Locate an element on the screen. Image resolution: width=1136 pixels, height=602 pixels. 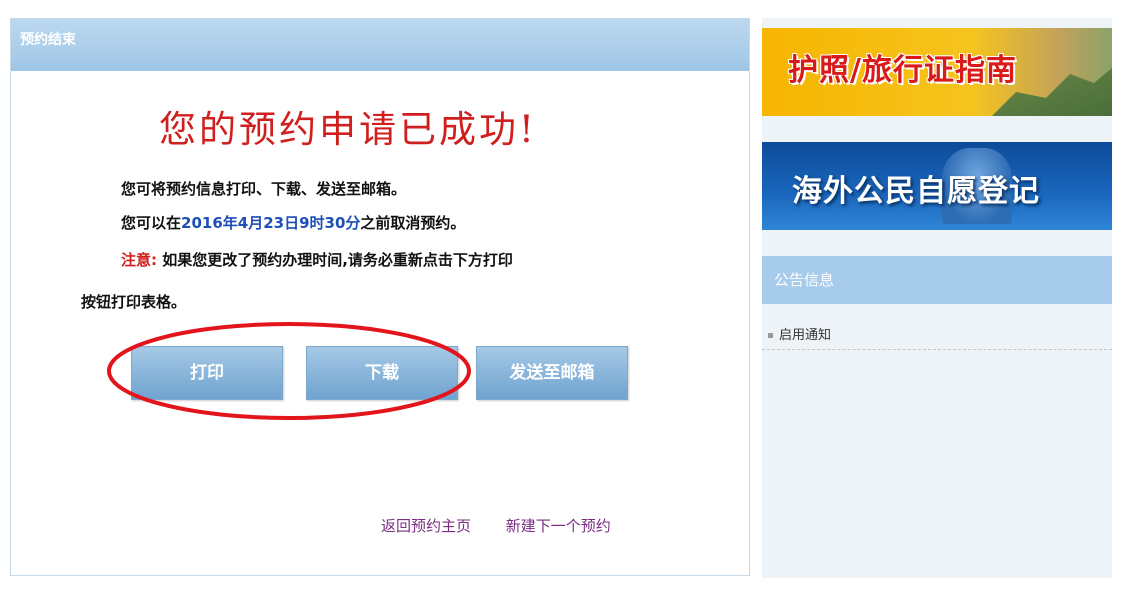
overseas-registration-banner: 海外公民自愿登记 is located at coordinates (937, 186).